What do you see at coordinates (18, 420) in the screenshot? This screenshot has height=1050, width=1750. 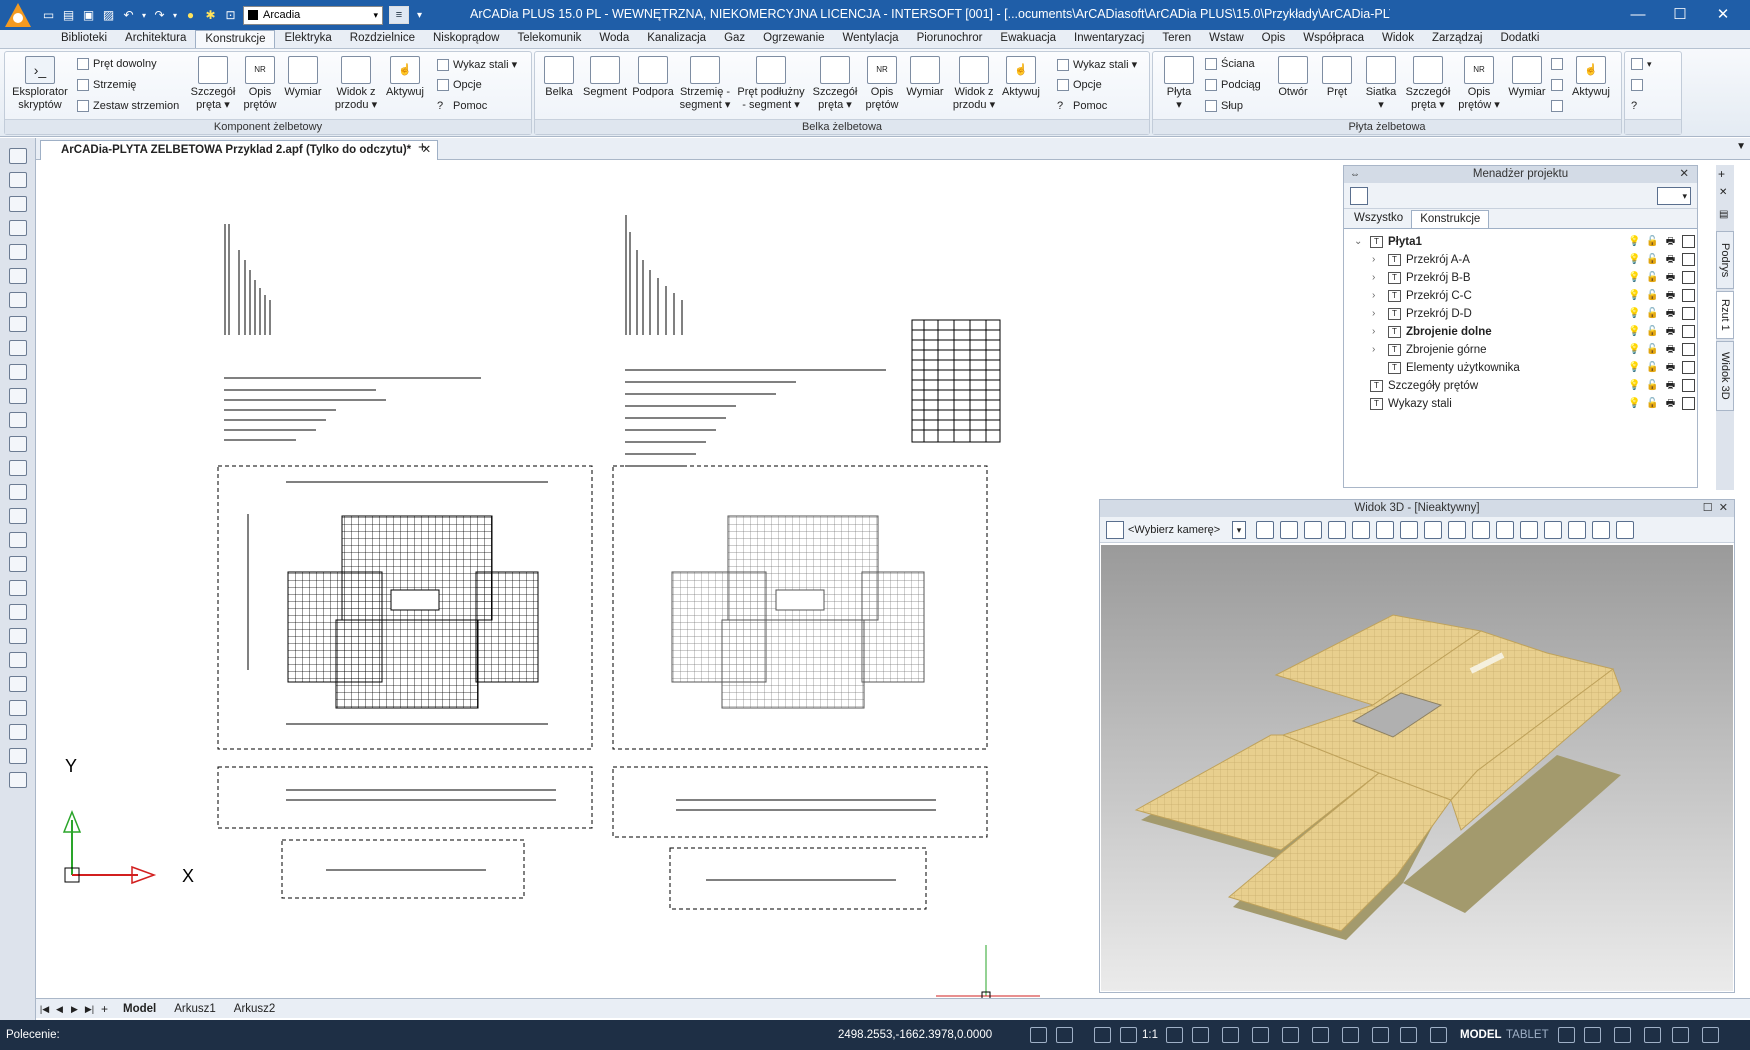 I see `pan-icon` at bounding box center [18, 420].